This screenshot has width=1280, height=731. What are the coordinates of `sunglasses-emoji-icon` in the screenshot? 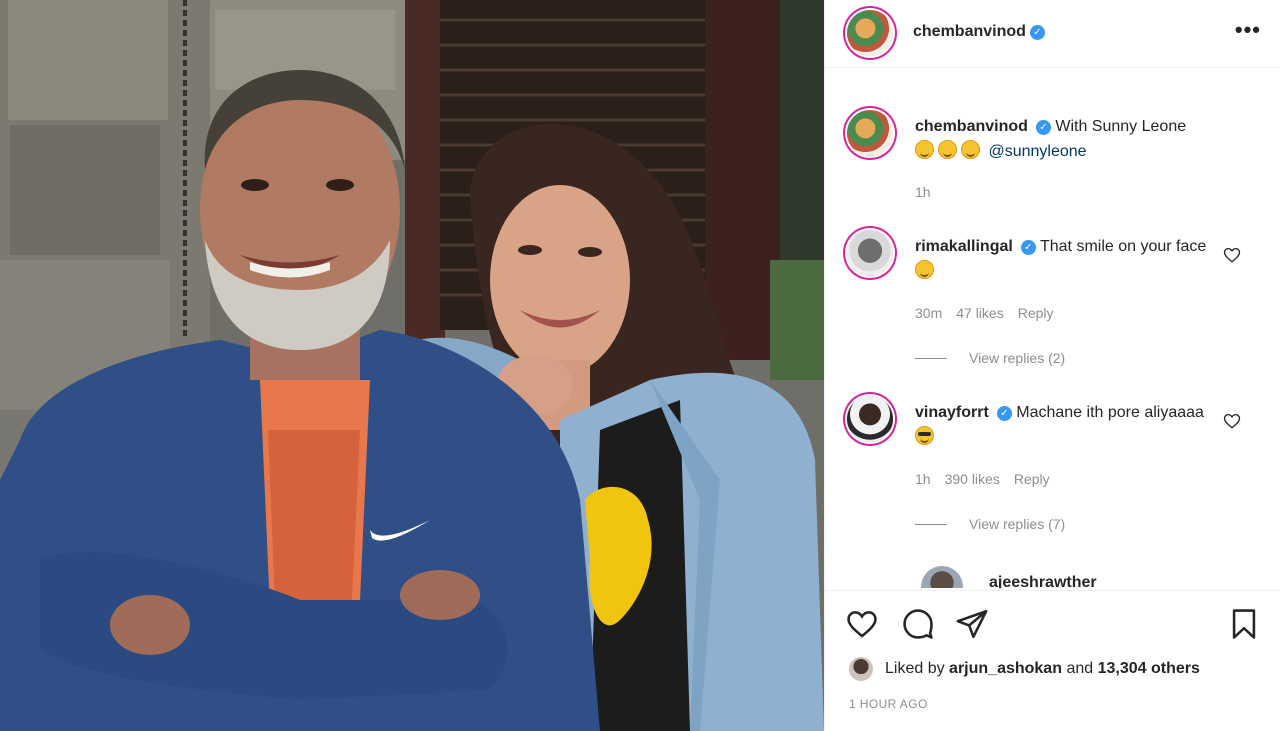 It's located at (924, 435).